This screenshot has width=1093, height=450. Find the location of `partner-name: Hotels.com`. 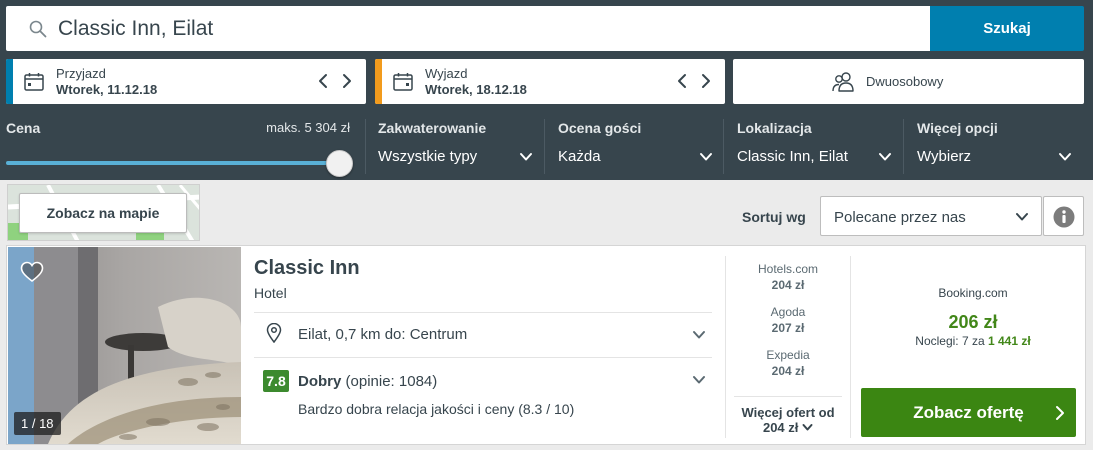

partner-name: Hotels.com is located at coordinates (788, 269).